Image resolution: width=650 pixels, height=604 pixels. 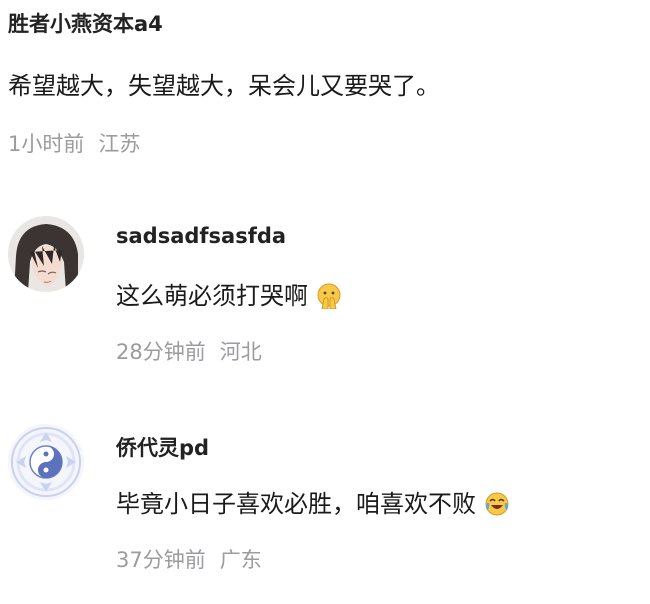 I want to click on comment-text: 希望越大，失望越大，呆会儿又要哭了。, so click(x=224, y=86).